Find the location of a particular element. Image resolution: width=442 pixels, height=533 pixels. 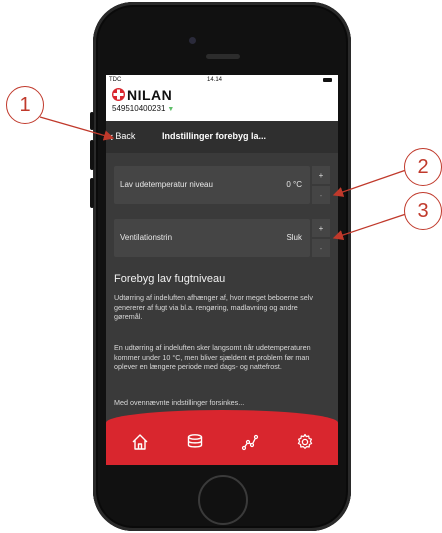

phone-mute-switch is located at coordinates (92, 121).